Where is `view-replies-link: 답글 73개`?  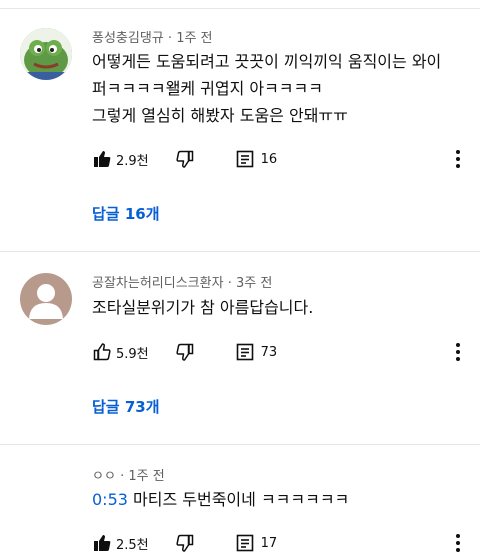
view-replies-link: 답글 73개 is located at coordinates (126, 406).